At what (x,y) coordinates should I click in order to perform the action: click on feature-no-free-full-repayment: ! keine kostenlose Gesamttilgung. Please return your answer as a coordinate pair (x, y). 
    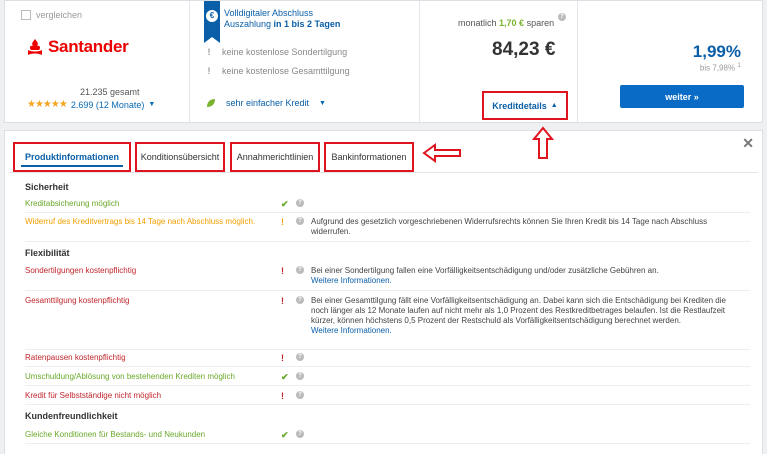
    Looking at the image, I should click on (278, 71).